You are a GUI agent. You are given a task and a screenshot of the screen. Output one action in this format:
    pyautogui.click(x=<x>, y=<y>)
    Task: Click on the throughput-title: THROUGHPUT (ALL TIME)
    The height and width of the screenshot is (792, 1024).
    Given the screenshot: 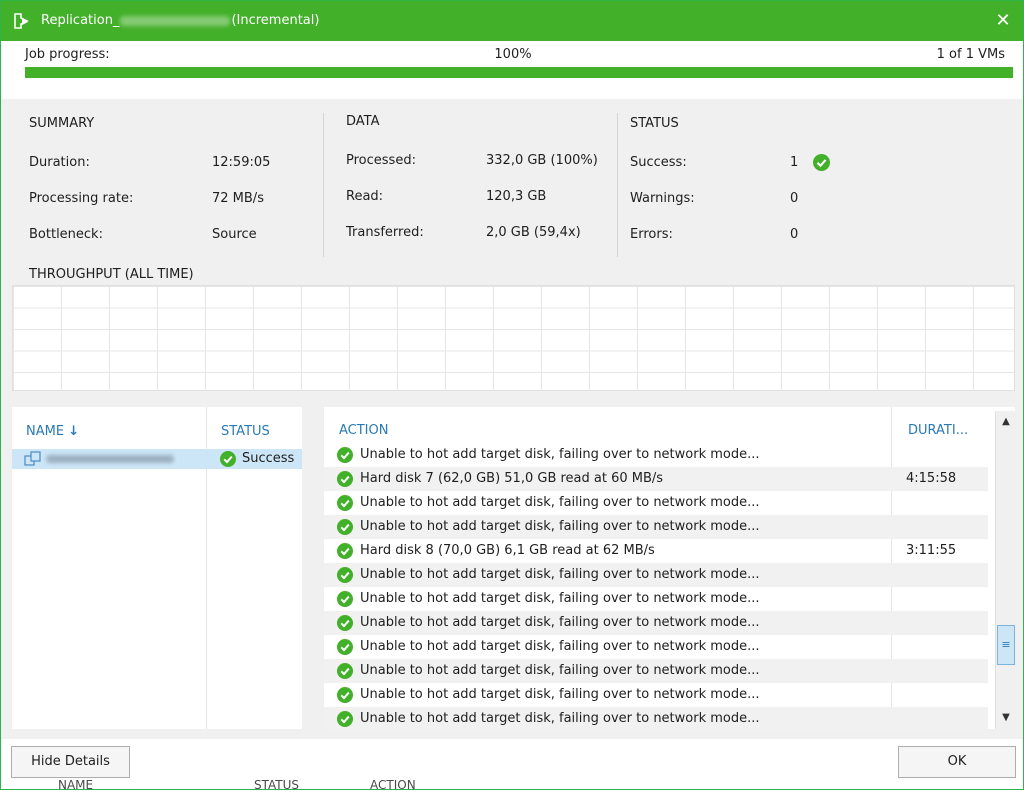 What is the action you would take?
    pyautogui.click(x=111, y=274)
    